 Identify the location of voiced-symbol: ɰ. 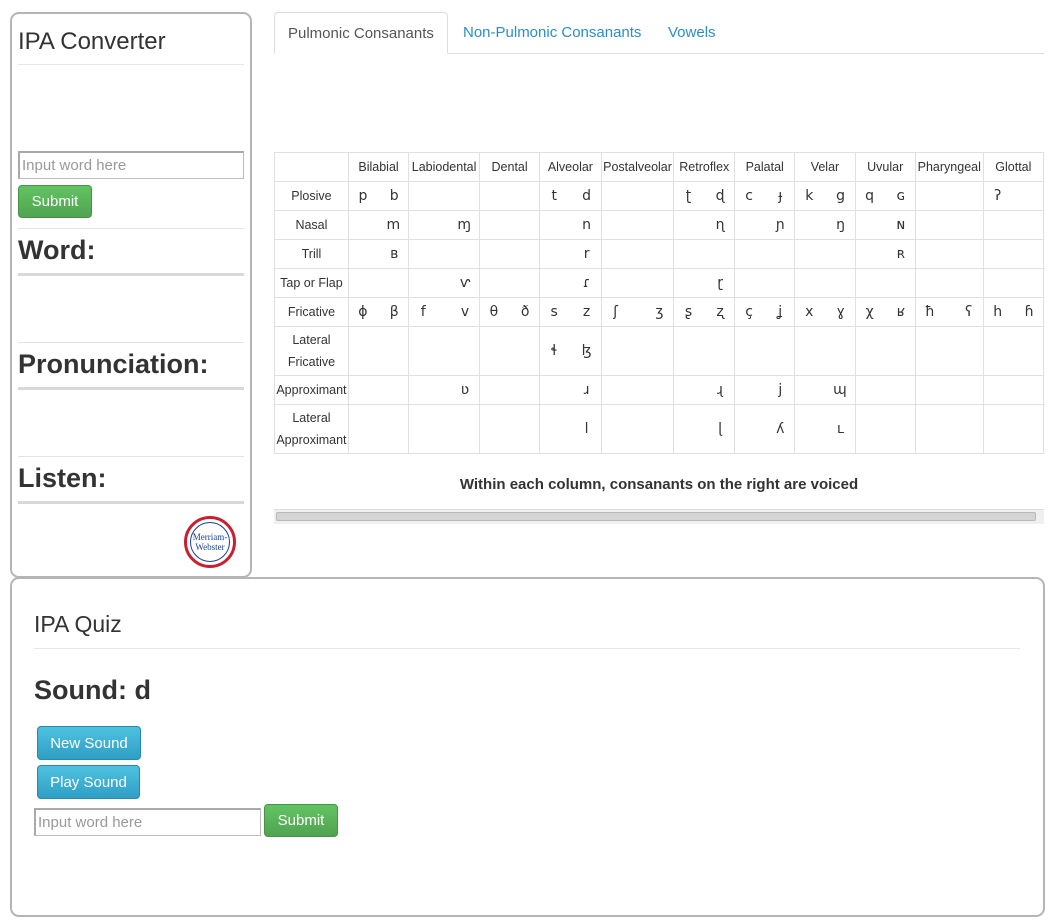
(840, 390).